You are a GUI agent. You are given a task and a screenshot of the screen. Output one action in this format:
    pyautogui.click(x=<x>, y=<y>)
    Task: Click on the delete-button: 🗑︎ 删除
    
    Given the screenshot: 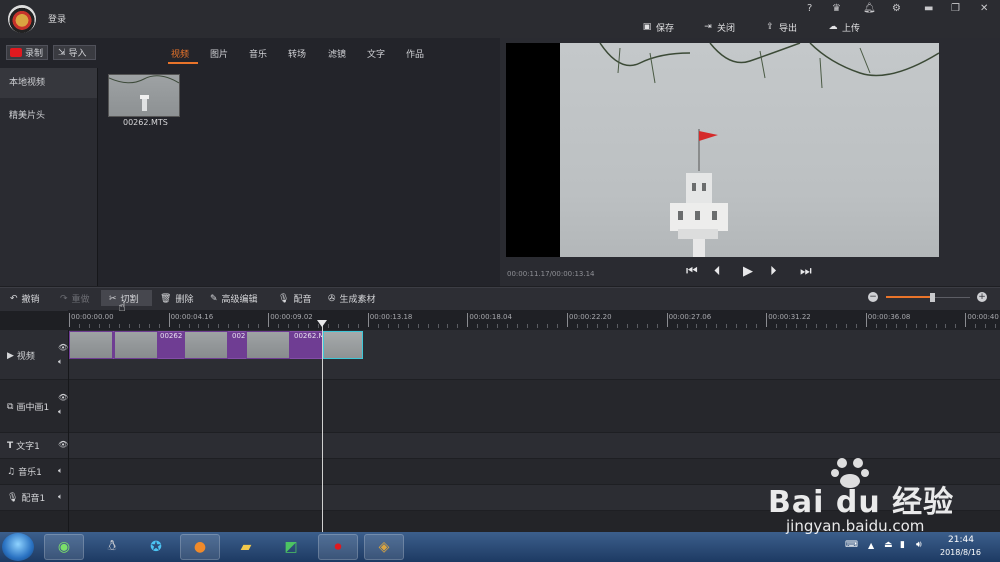 What is the action you would take?
    pyautogui.click(x=177, y=299)
    